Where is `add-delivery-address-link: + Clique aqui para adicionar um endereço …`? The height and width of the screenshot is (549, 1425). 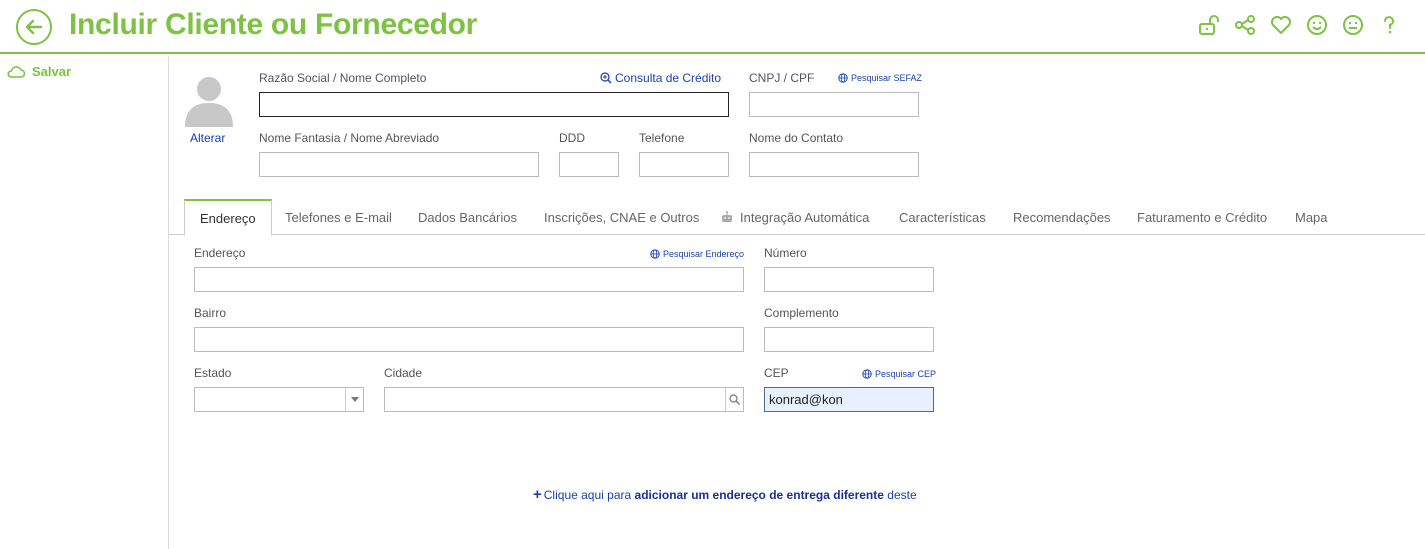 add-delivery-address-link: + Clique aqui para adicionar um endereço … is located at coordinates (725, 494).